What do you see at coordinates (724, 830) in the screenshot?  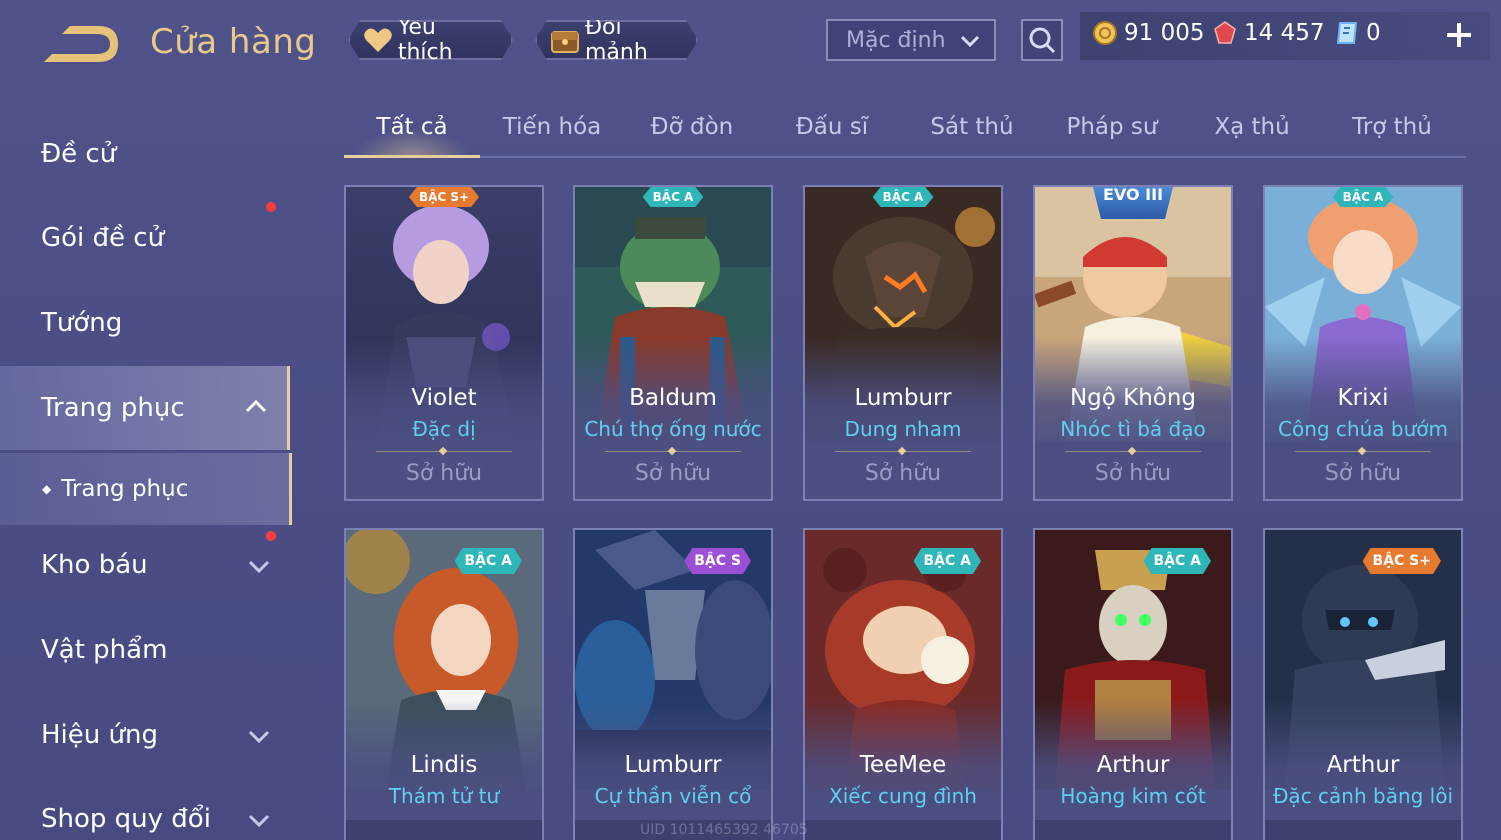 I see `uid-watermark: UID 1011465392 46705` at bounding box center [724, 830].